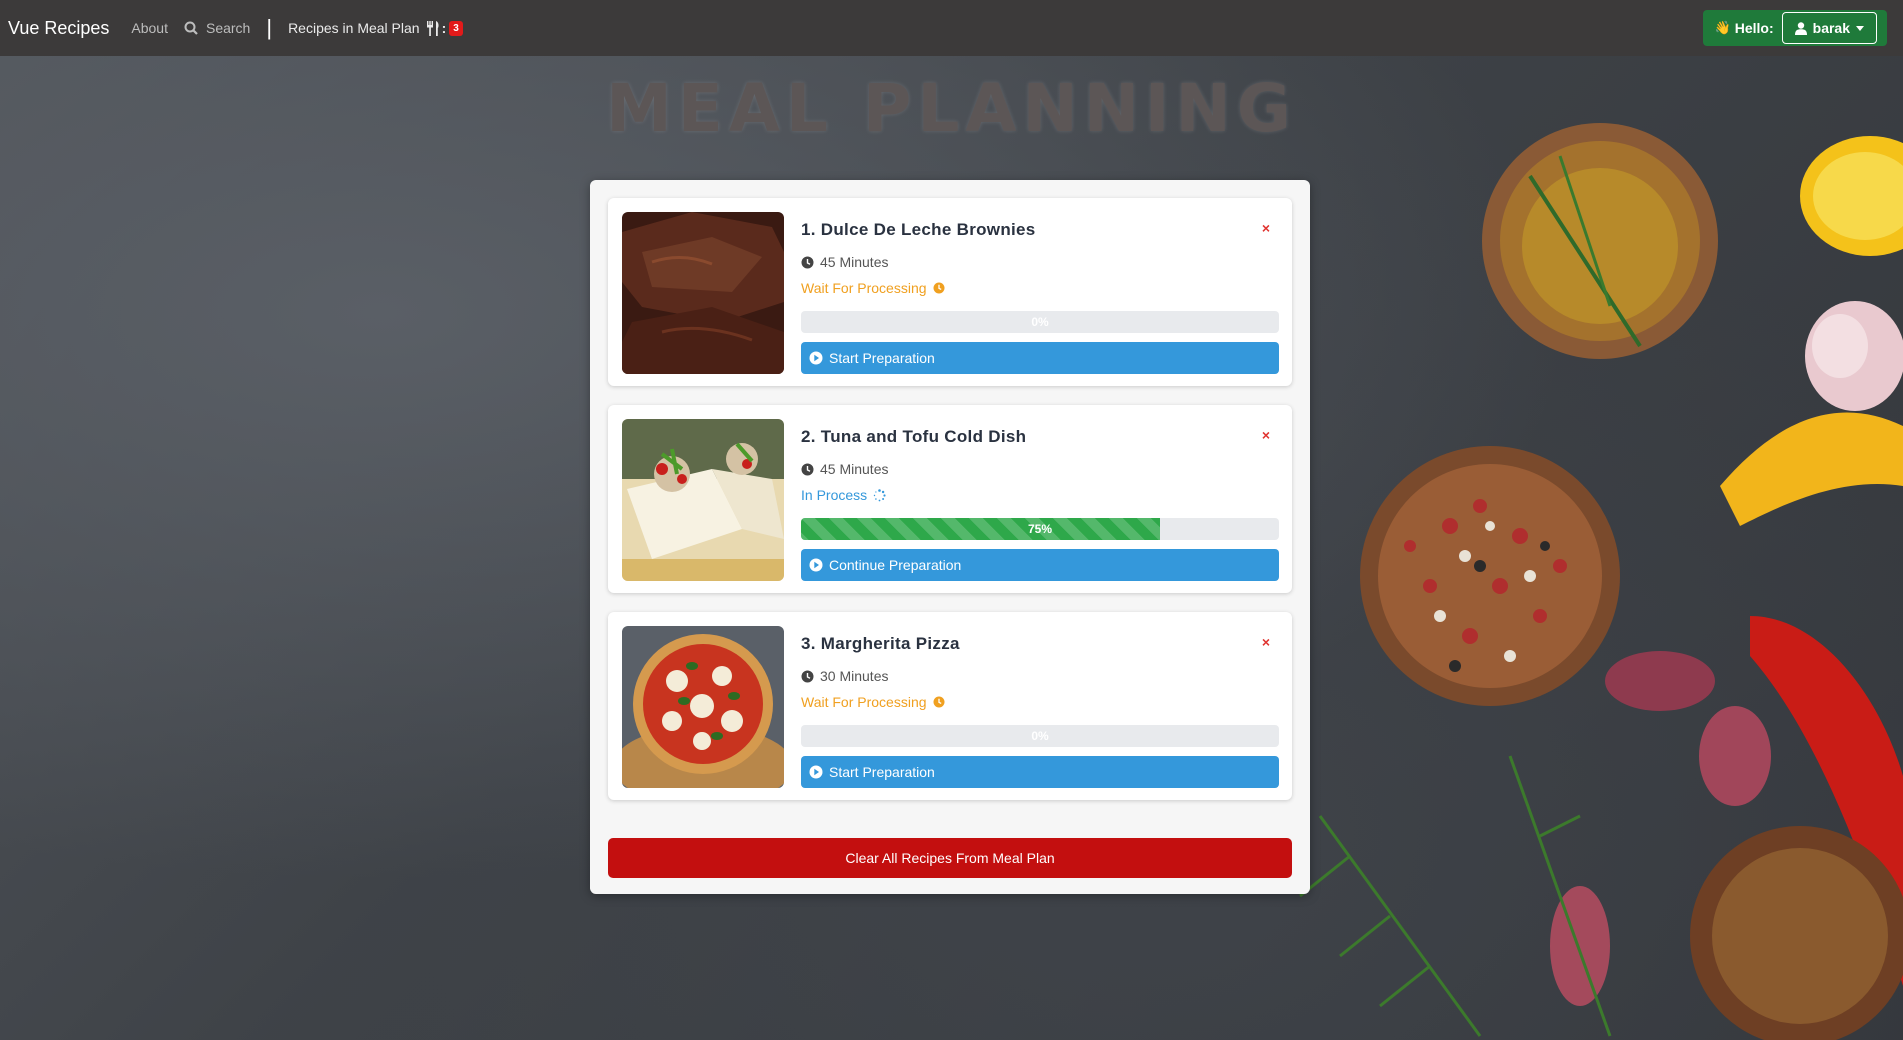 The height and width of the screenshot is (1040, 1903). I want to click on recipe-time: 30 Minutes, so click(844, 676).